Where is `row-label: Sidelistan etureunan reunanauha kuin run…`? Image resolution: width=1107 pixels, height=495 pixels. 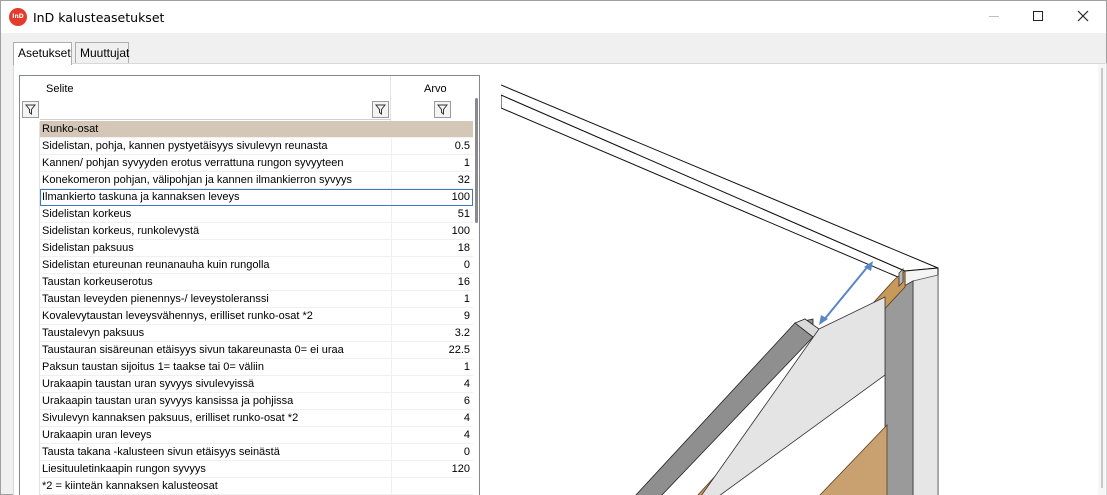 row-label: Sidelistan etureunan reunanauha kuin run… is located at coordinates (156, 265).